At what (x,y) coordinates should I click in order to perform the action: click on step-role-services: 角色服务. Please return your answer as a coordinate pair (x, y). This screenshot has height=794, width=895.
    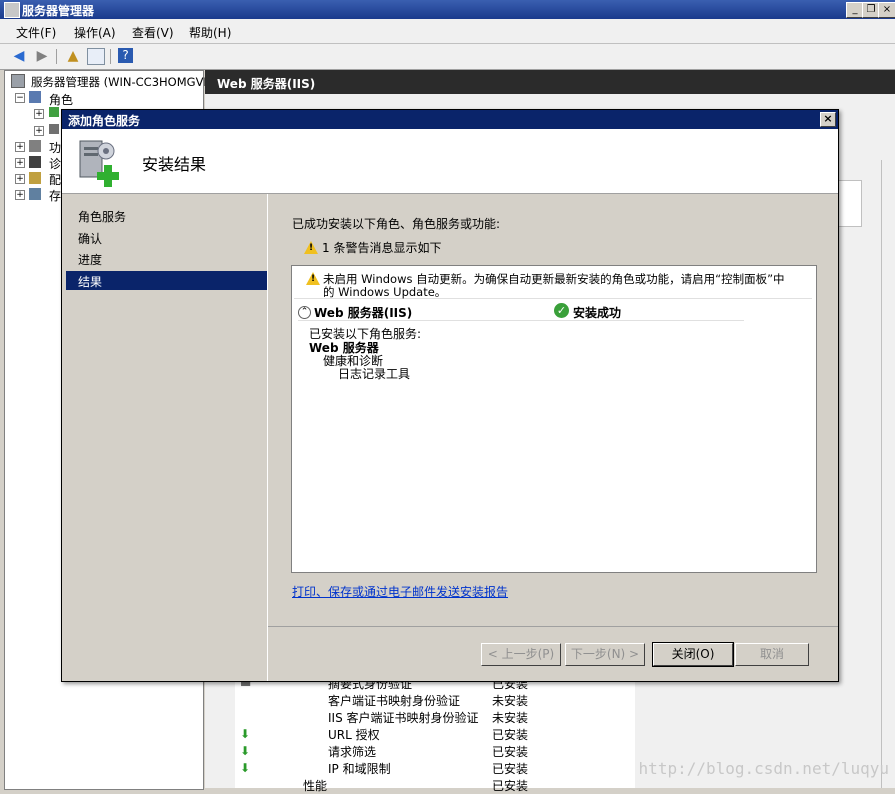
    Looking at the image, I should click on (166, 215).